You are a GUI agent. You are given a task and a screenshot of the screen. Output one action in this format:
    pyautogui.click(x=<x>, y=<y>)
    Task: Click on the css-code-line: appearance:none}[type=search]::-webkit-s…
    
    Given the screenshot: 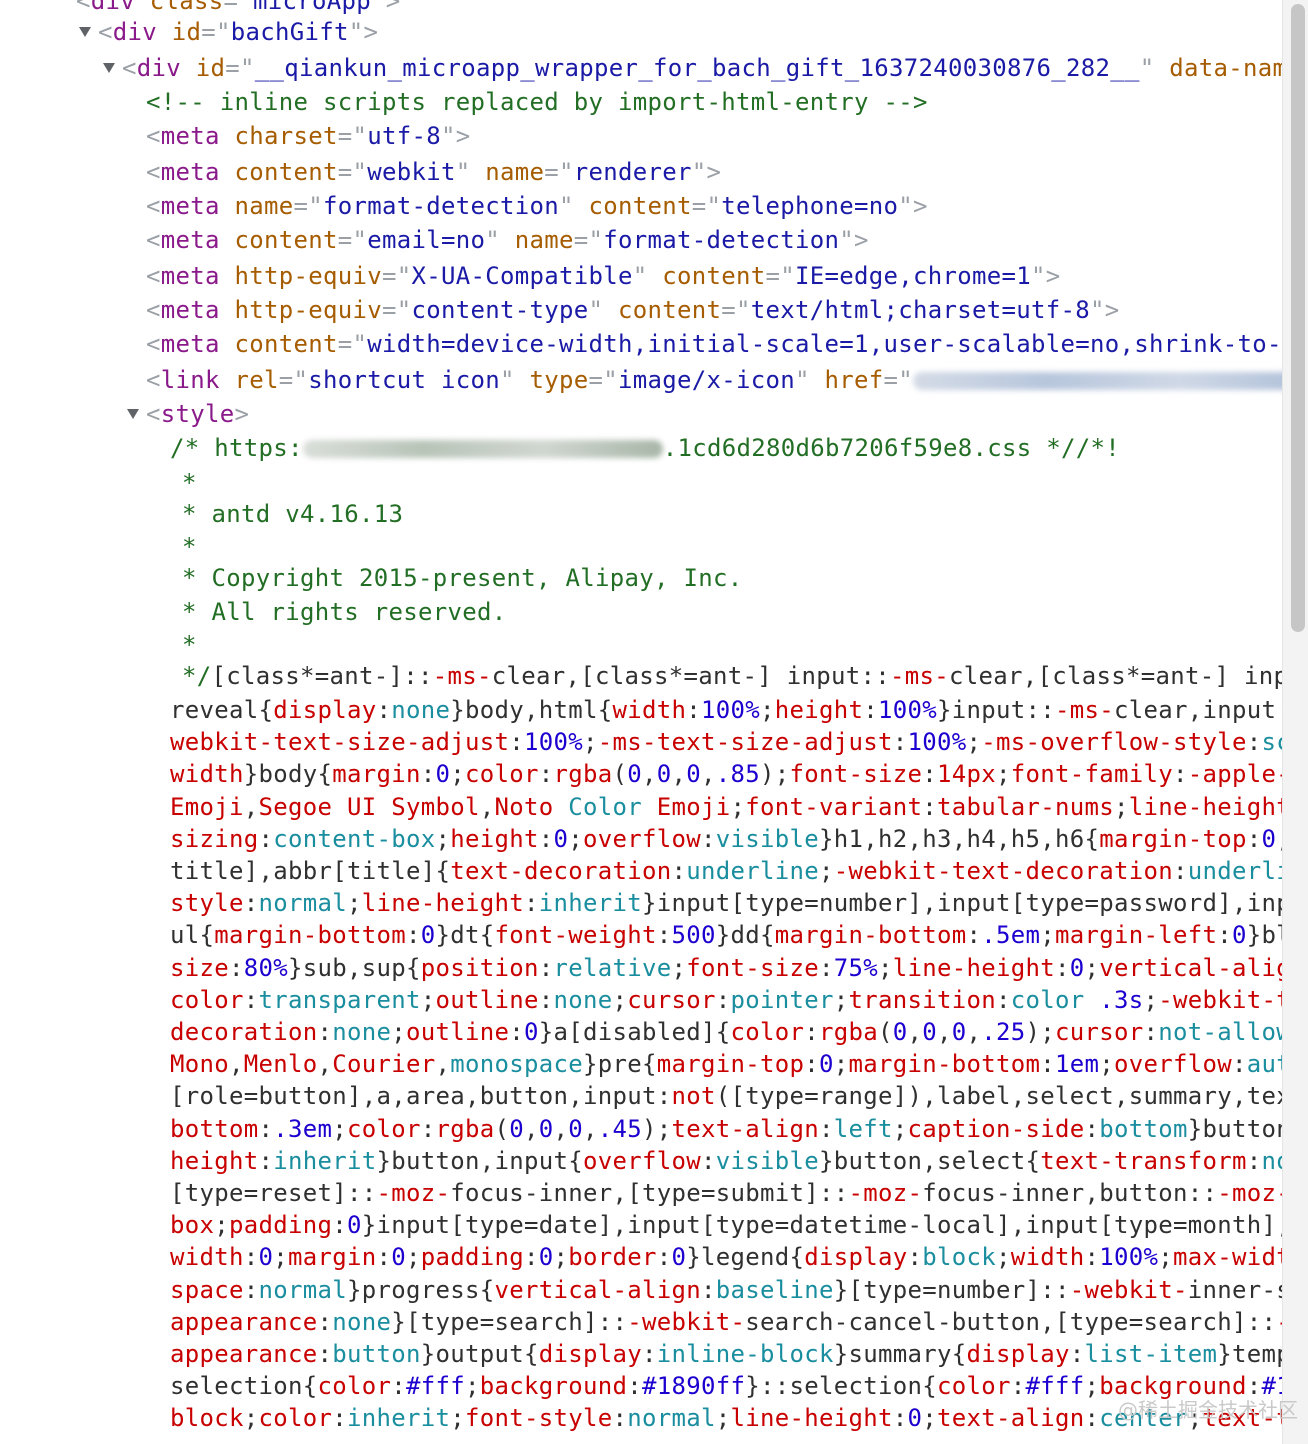 What is the action you would take?
    pyautogui.click(x=726, y=1322)
    